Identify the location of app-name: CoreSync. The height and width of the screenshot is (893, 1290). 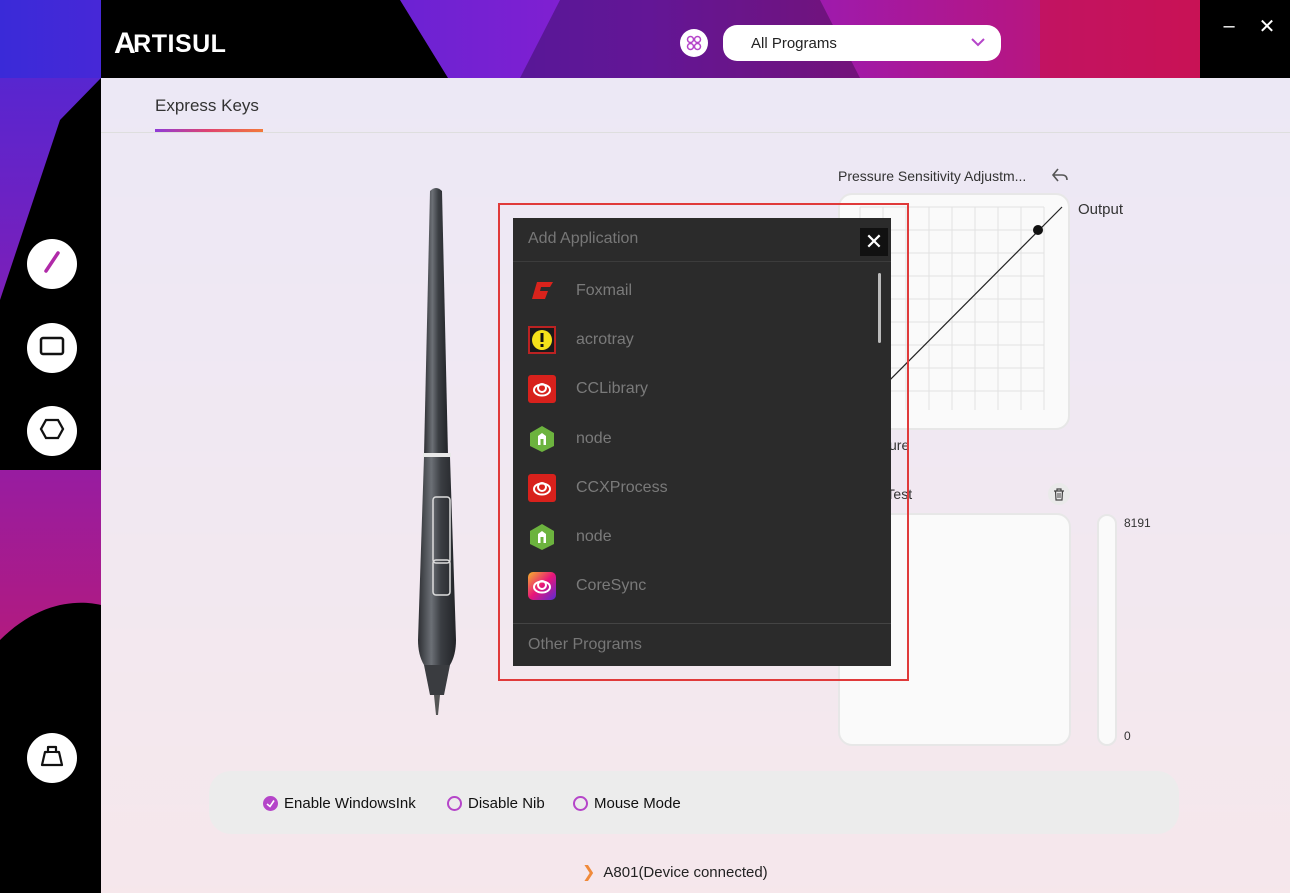
(611, 585).